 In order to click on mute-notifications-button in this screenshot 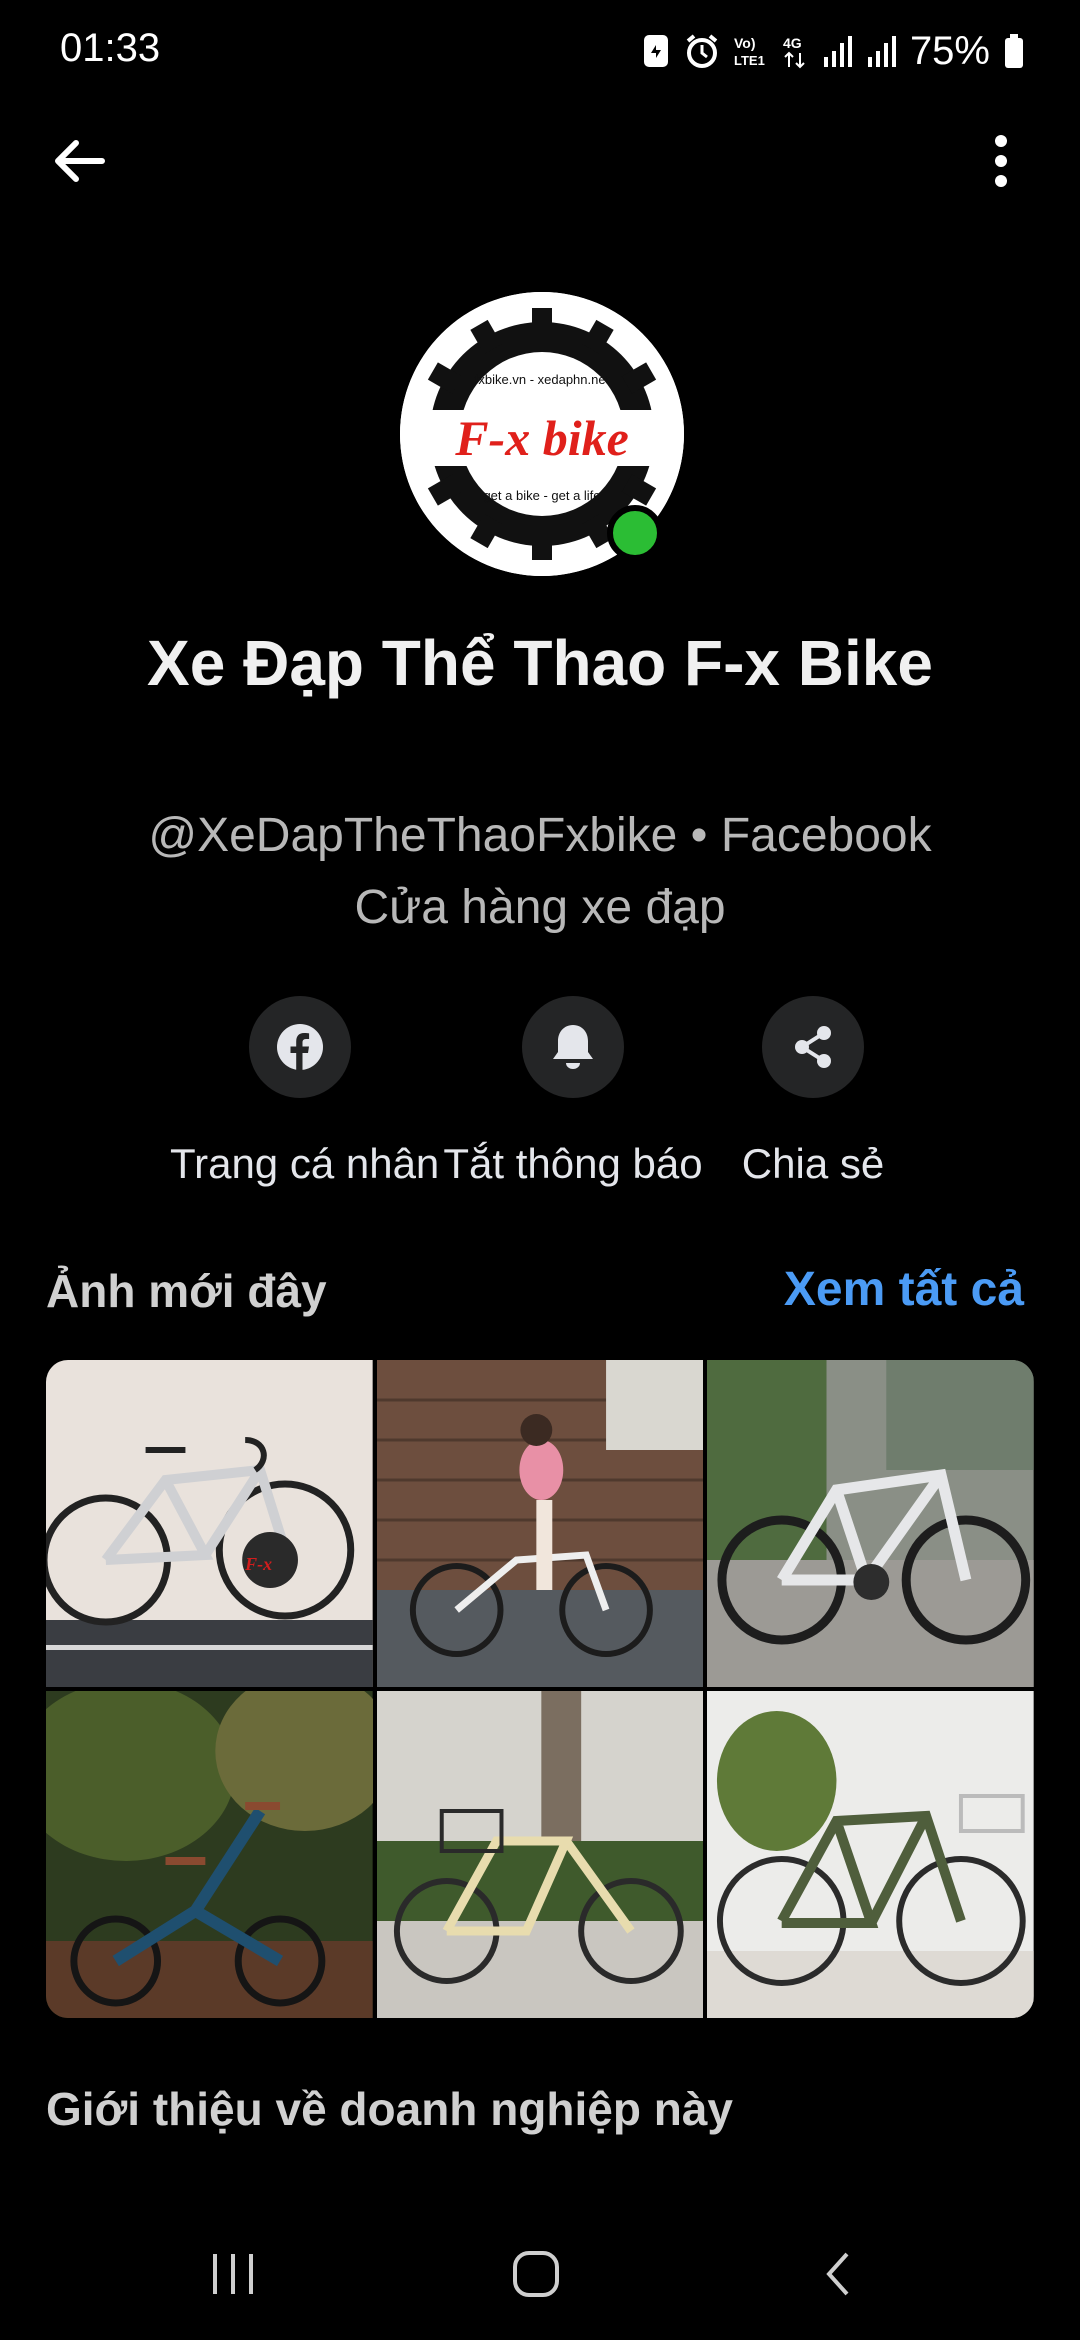, I will do `click(573, 1047)`.